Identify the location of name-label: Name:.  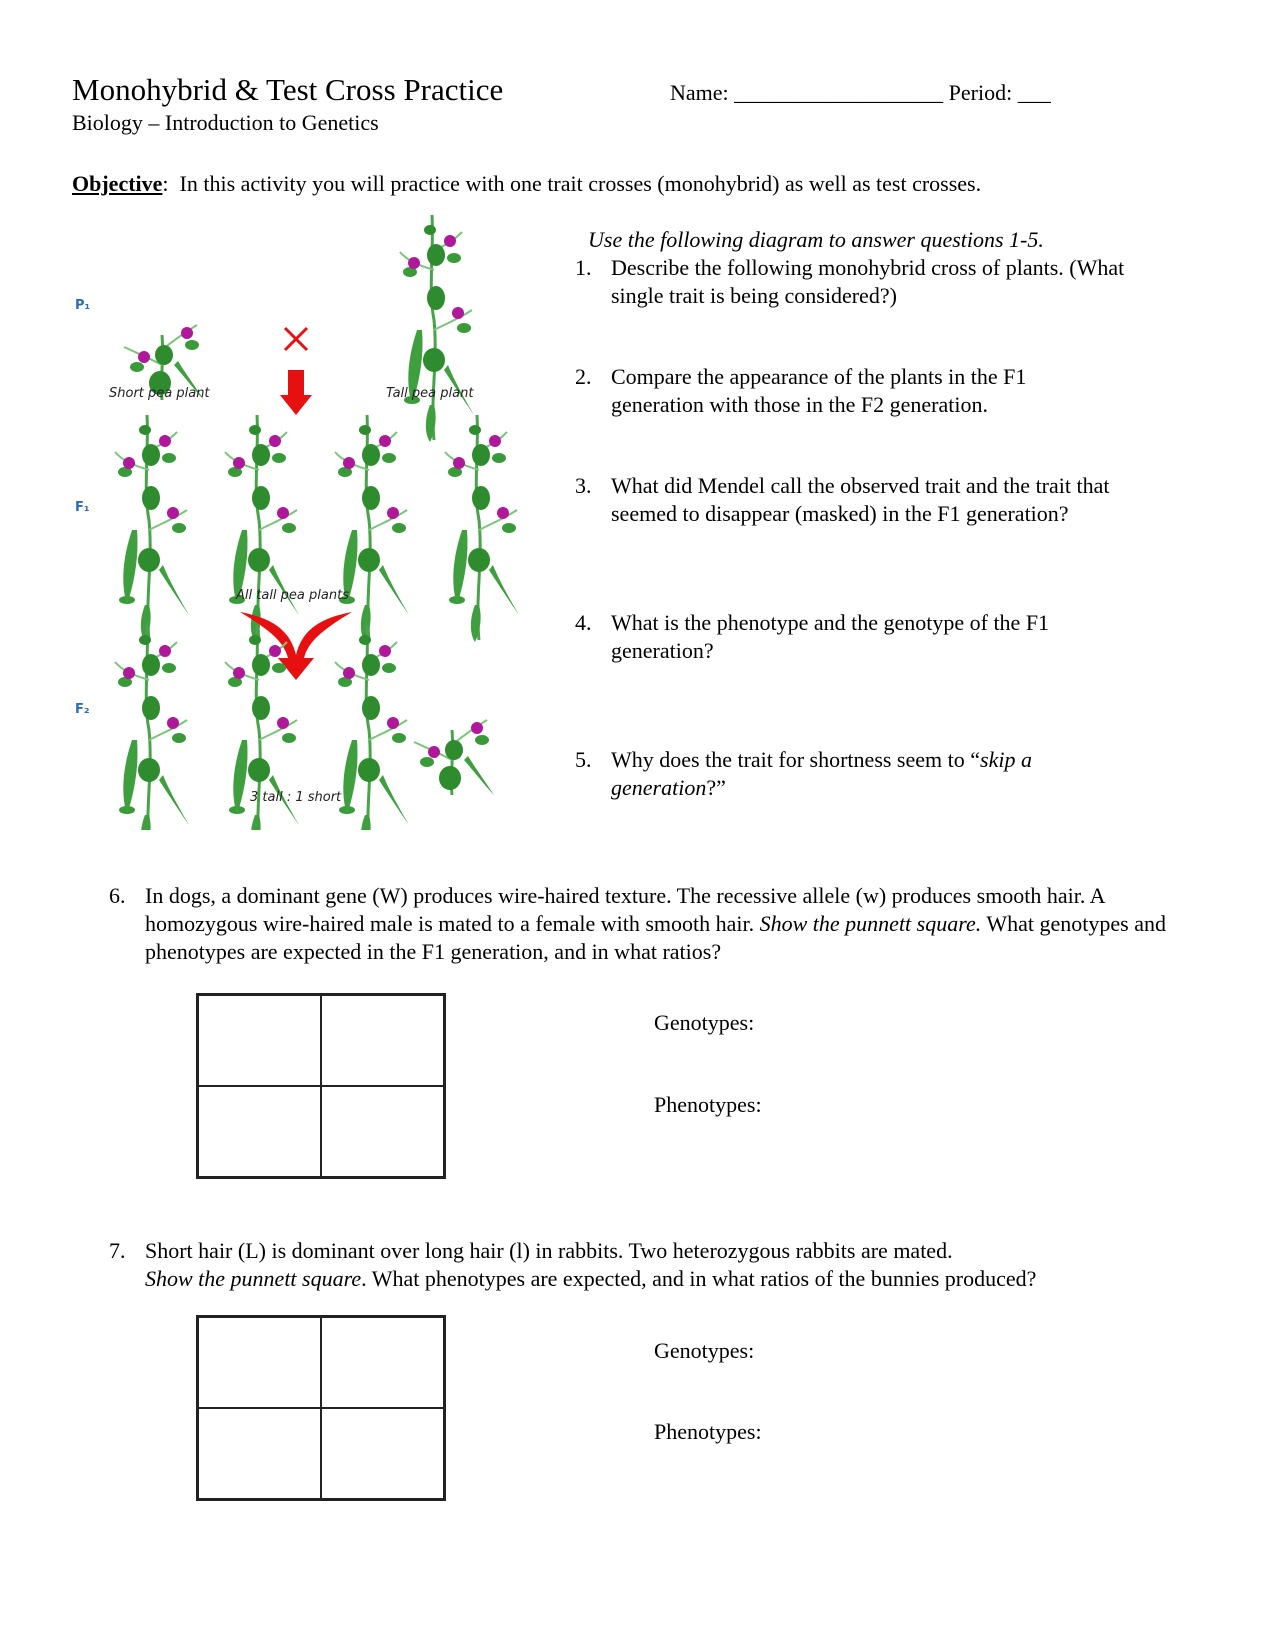
(699, 92).